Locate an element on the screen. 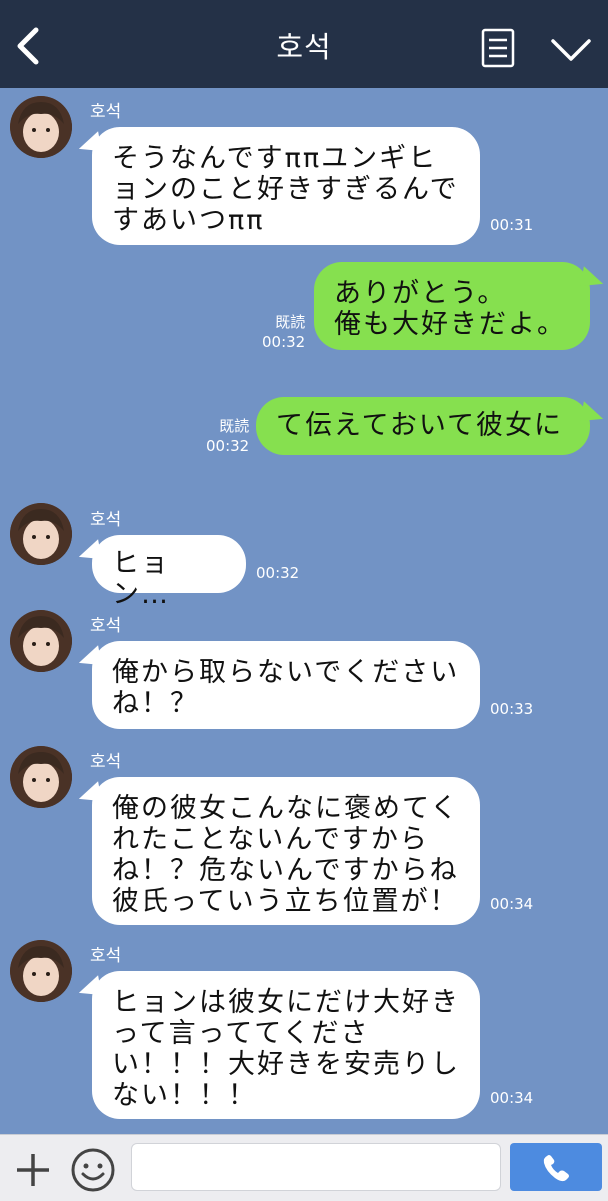 The width and height of the screenshot is (608, 1201). chat-input-bar is located at coordinates (304, 1167).